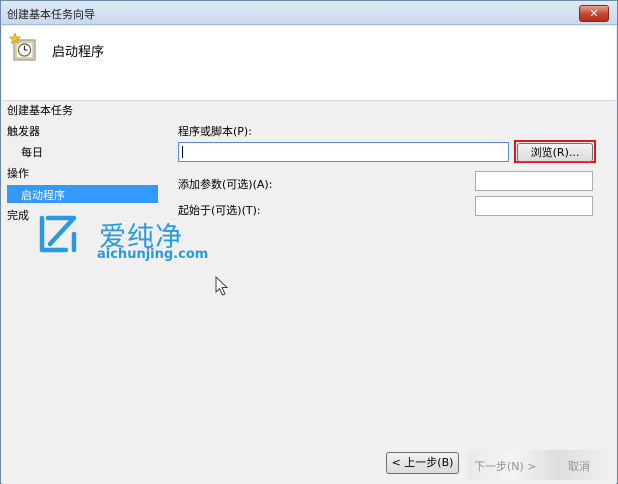 The height and width of the screenshot is (484, 618). I want to click on args-label: 添加参数(可选)(A):, so click(225, 184).